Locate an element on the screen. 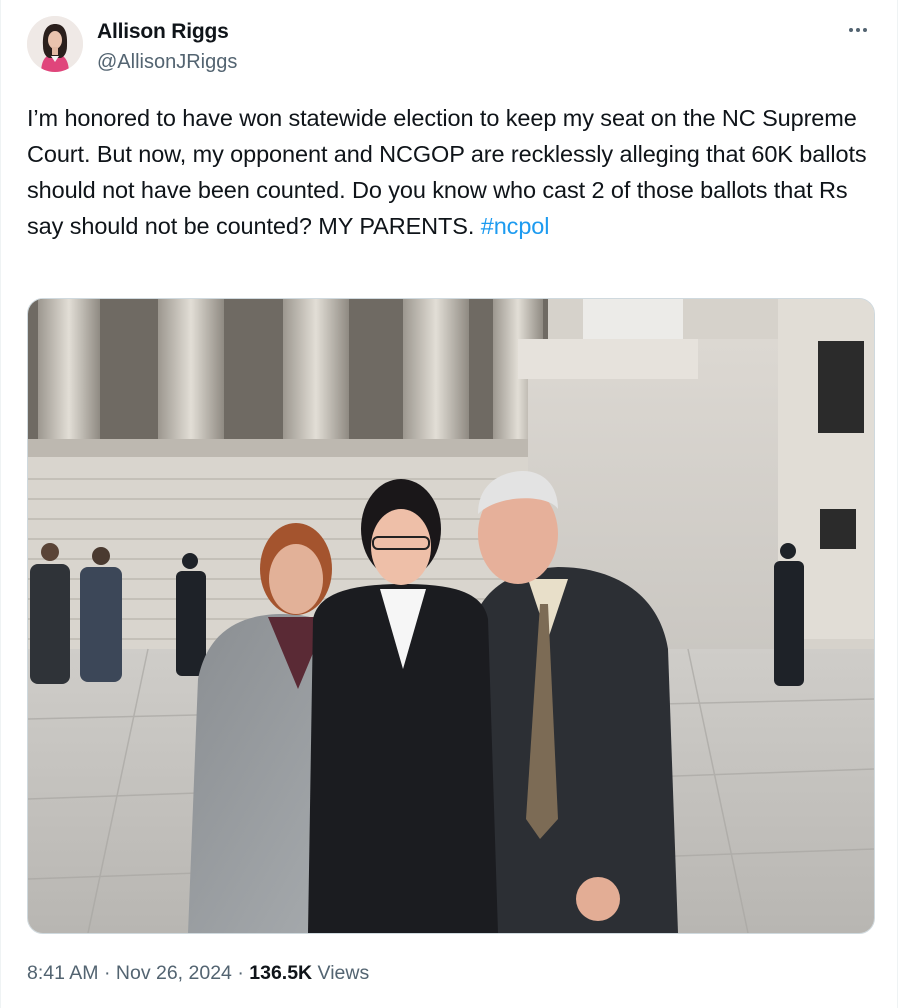 The image size is (898, 1008). author-name: Allison Riggs is located at coordinates (163, 32).